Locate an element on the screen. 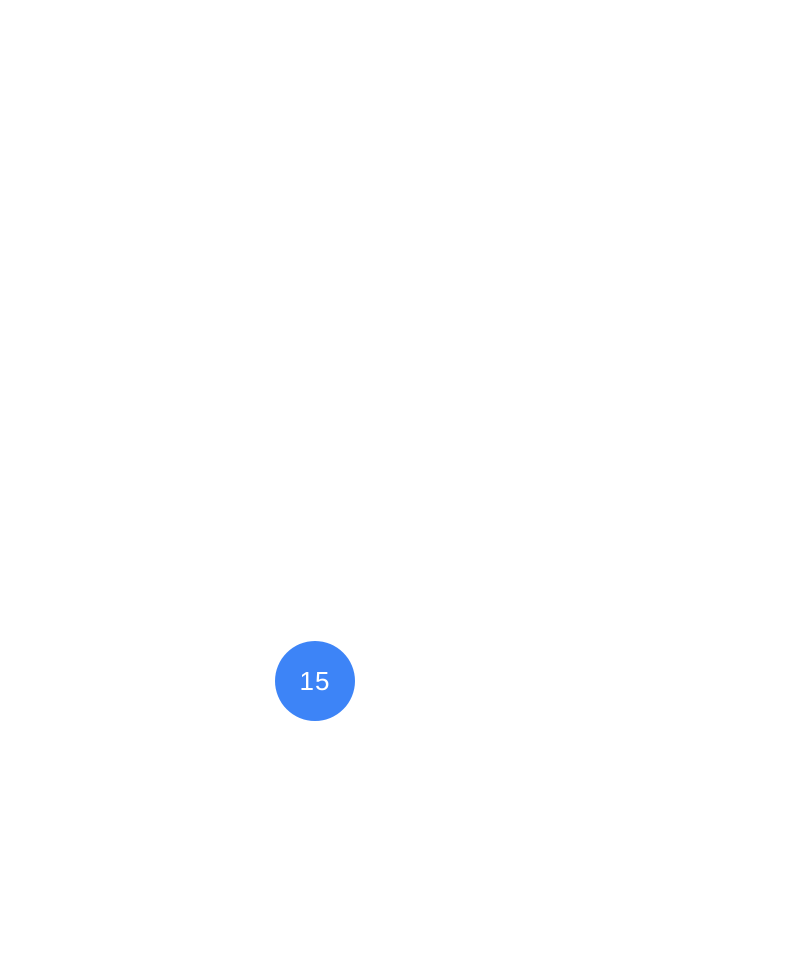  cluster-count-label: 15 is located at coordinates (315, 681).